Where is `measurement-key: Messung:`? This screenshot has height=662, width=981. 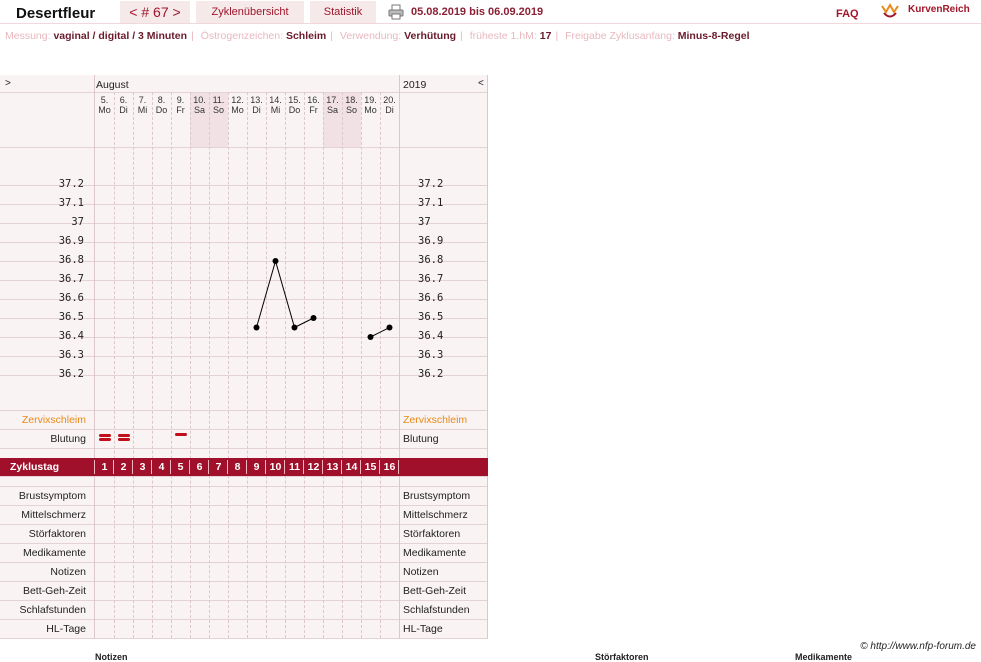
measurement-key: Messung: is located at coordinates (28, 36).